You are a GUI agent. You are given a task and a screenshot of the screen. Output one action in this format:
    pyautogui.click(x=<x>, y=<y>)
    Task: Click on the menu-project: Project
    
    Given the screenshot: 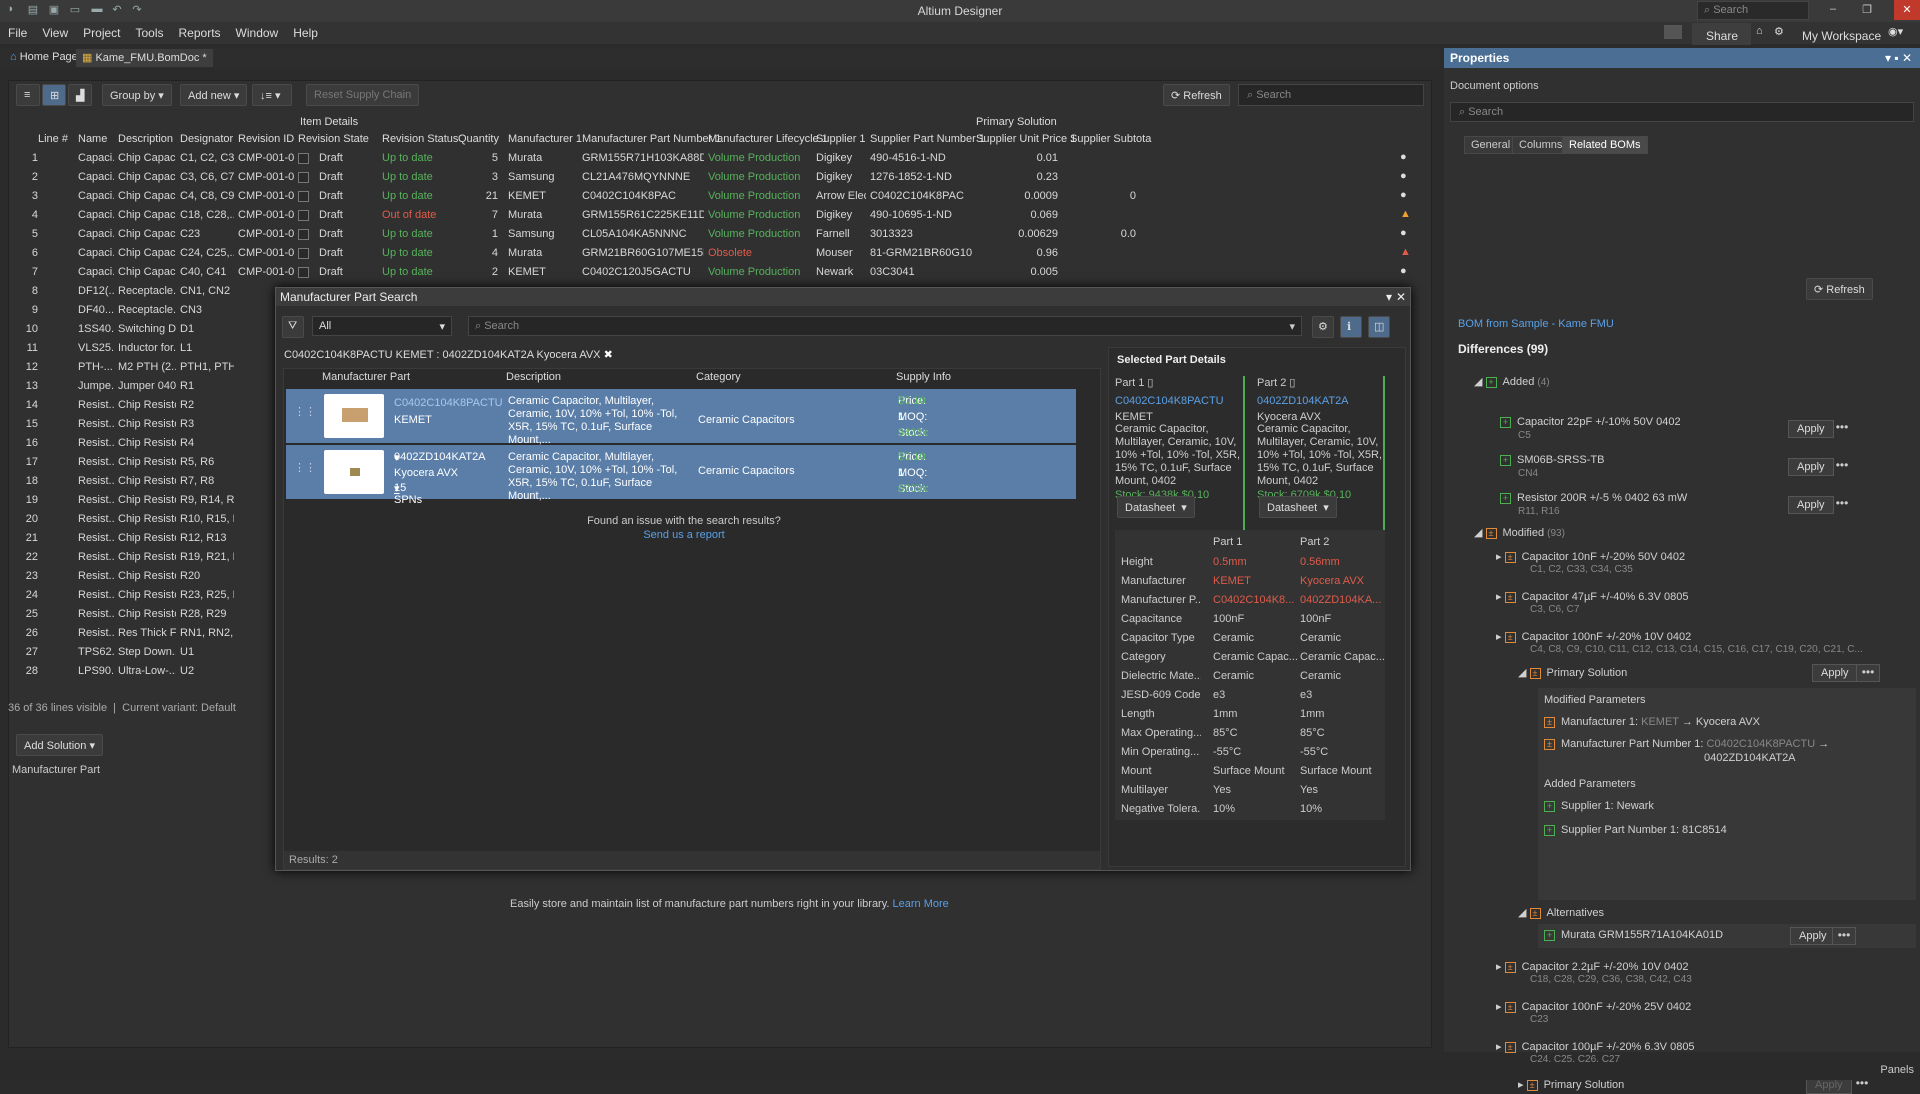 What is the action you would take?
    pyautogui.click(x=101, y=31)
    